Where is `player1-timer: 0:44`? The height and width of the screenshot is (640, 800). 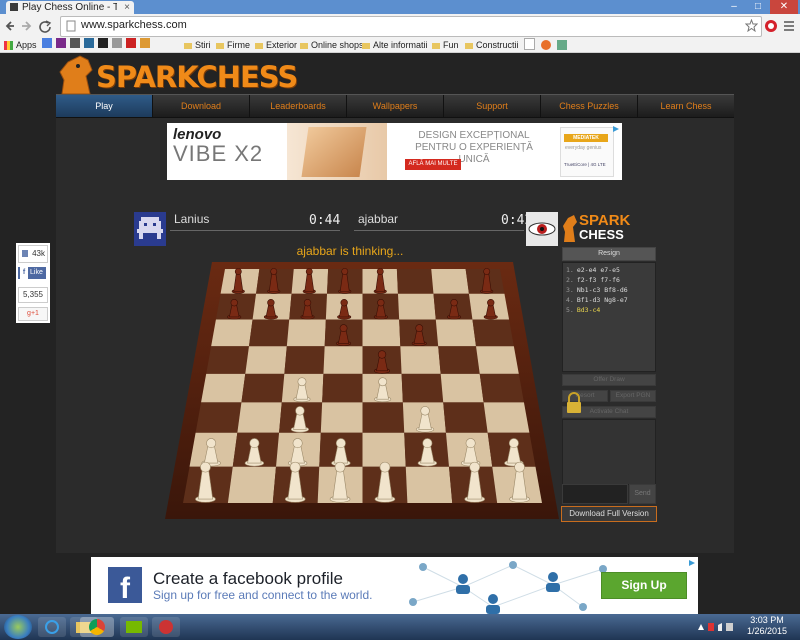
player1-timer: 0:44 is located at coordinates (325, 220).